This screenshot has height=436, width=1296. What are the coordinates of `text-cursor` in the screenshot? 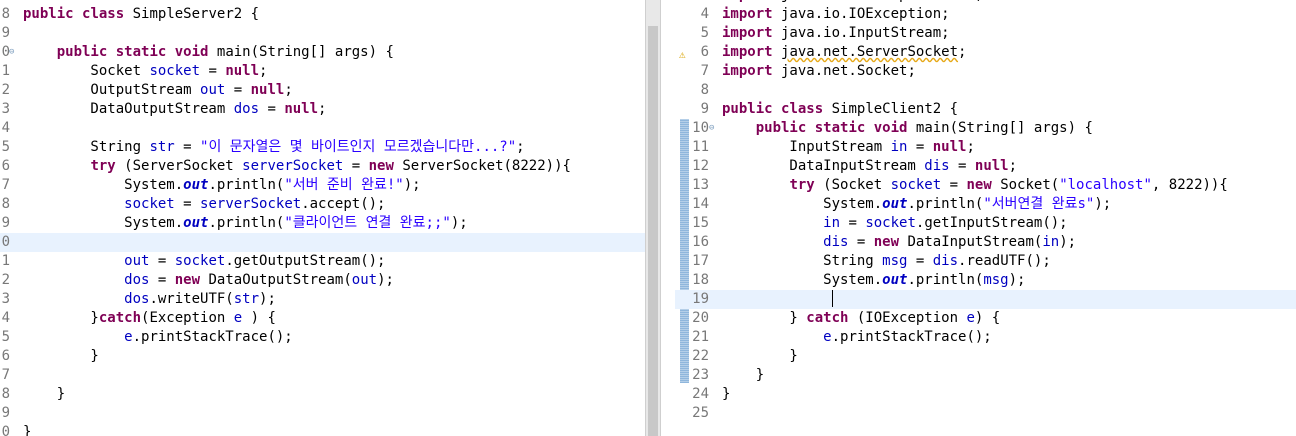 It's located at (832, 298).